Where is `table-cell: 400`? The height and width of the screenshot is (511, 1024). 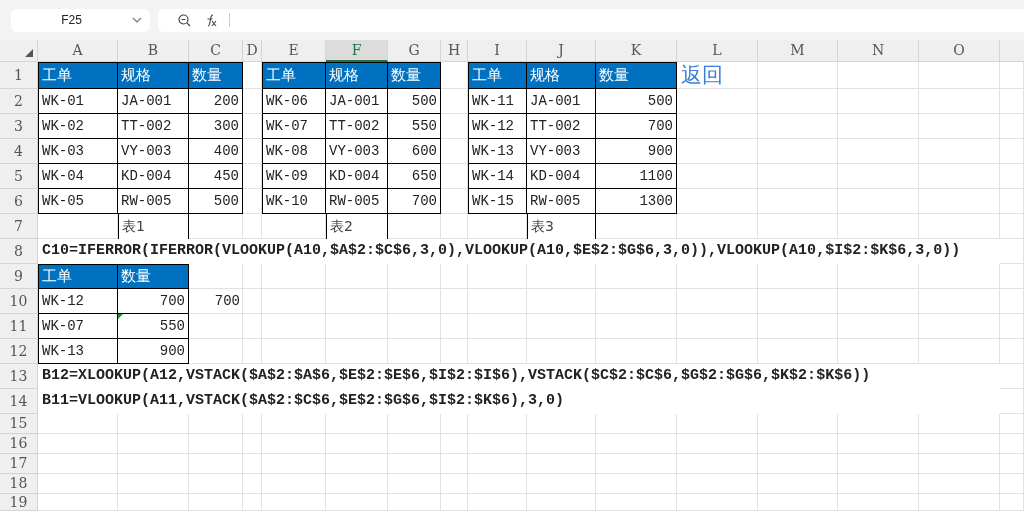
table-cell: 400 is located at coordinates (216, 151).